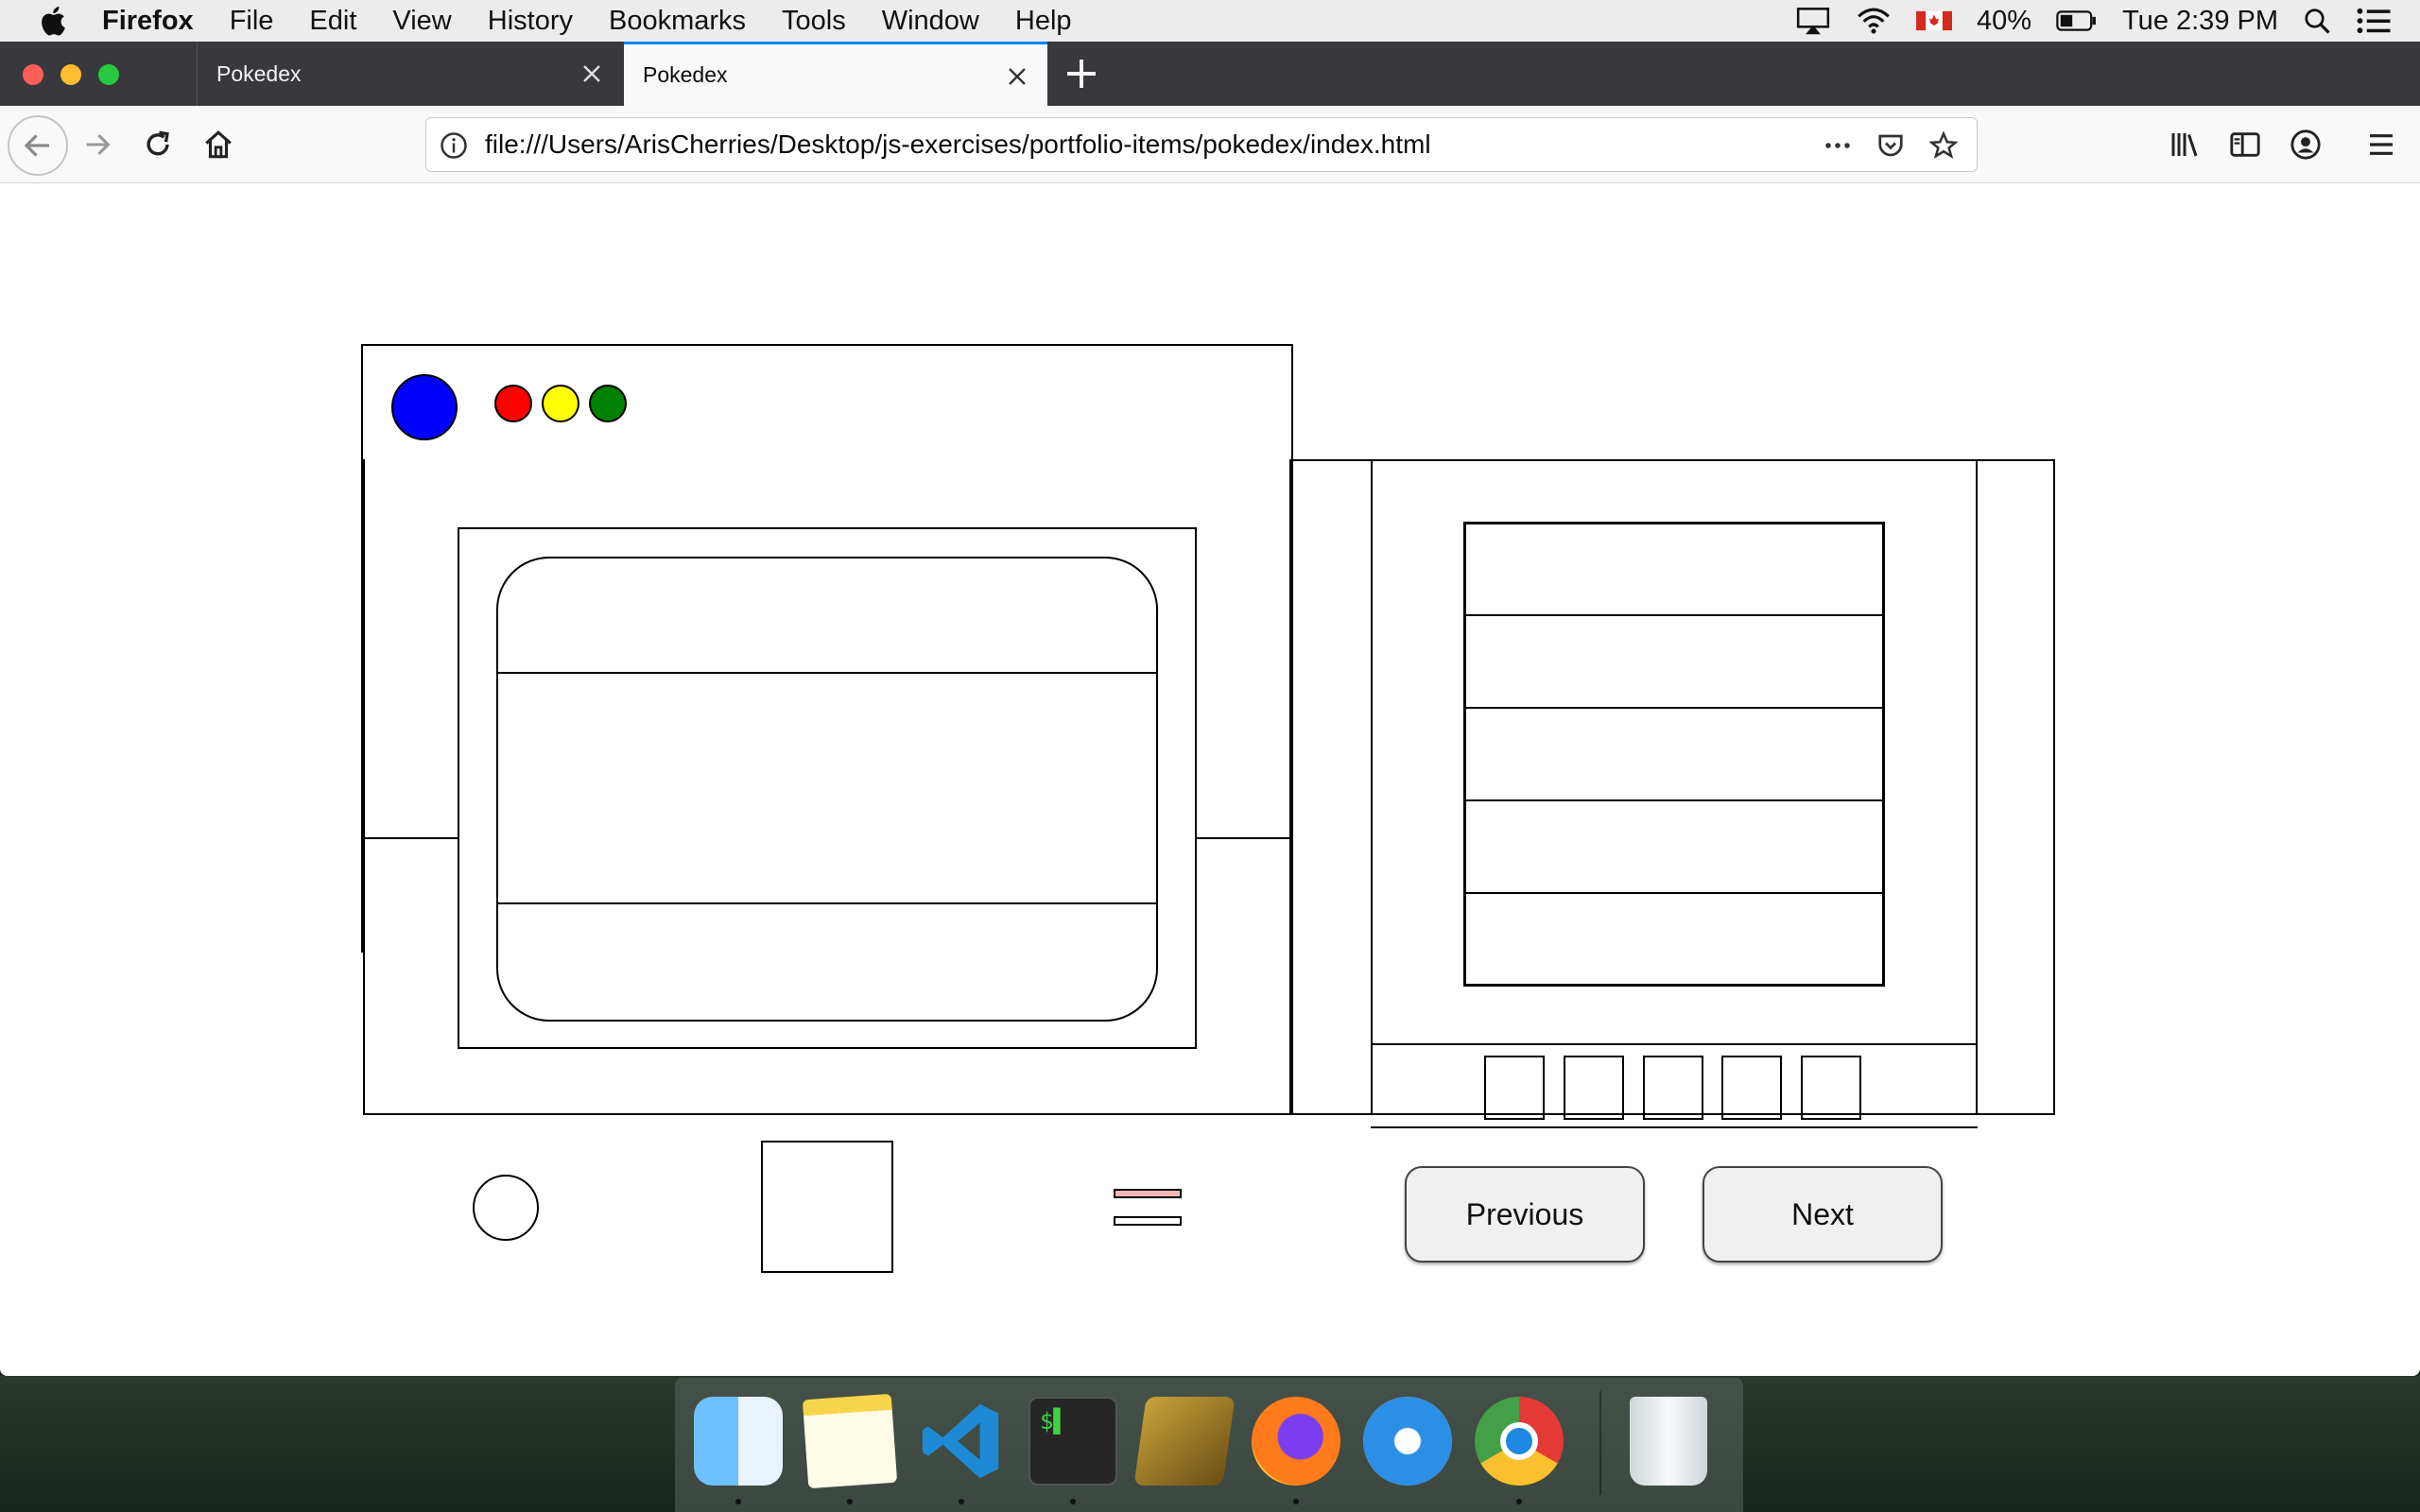 Image resolution: width=2420 pixels, height=1512 pixels. I want to click on green-light, so click(608, 403).